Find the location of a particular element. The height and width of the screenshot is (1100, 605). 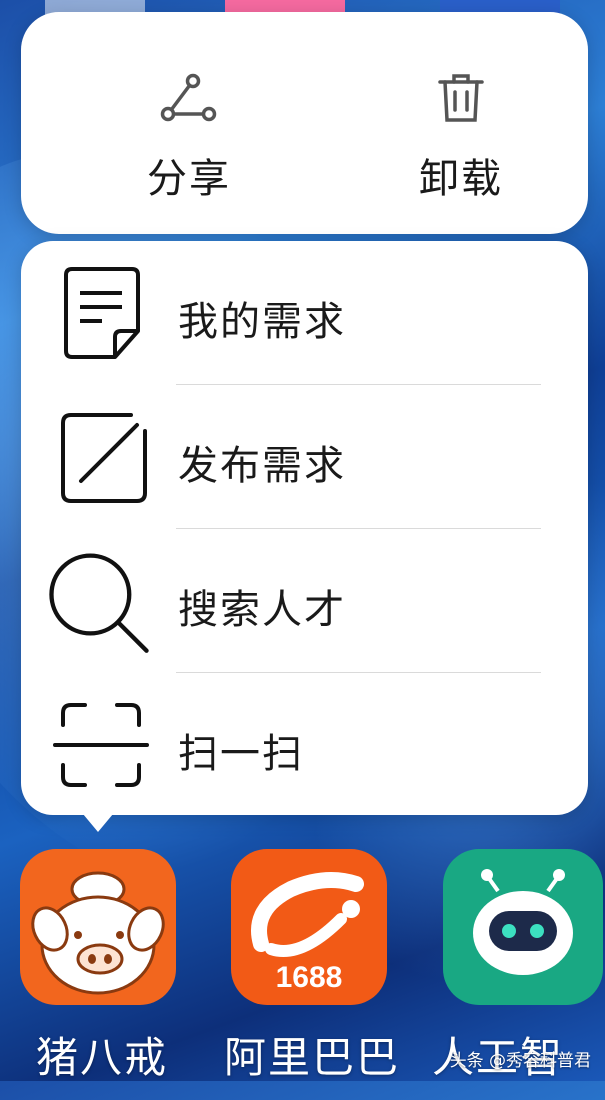

app-icon-alibaba: 1688 is located at coordinates (309, 927).